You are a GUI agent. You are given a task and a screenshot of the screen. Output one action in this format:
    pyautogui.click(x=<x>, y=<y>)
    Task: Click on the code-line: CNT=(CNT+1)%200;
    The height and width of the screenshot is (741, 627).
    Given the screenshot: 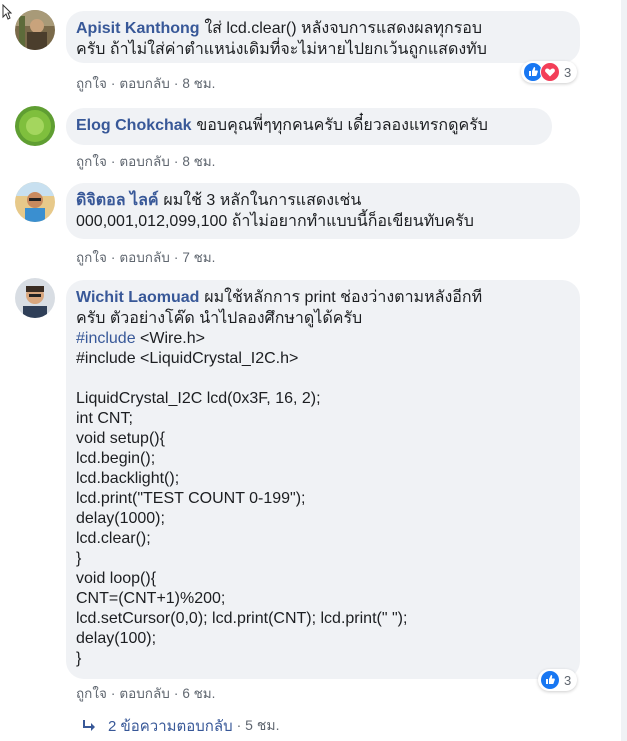 What is the action you would take?
    pyautogui.click(x=151, y=598)
    